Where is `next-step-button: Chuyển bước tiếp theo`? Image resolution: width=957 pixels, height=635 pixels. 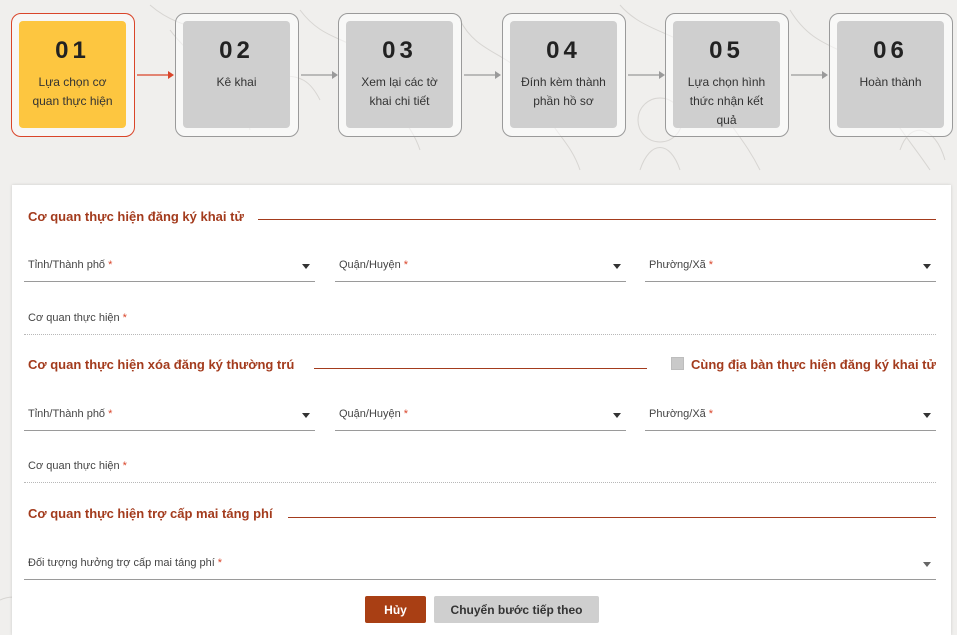
next-step-button: Chuyển bước tiếp theo is located at coordinates (516, 609).